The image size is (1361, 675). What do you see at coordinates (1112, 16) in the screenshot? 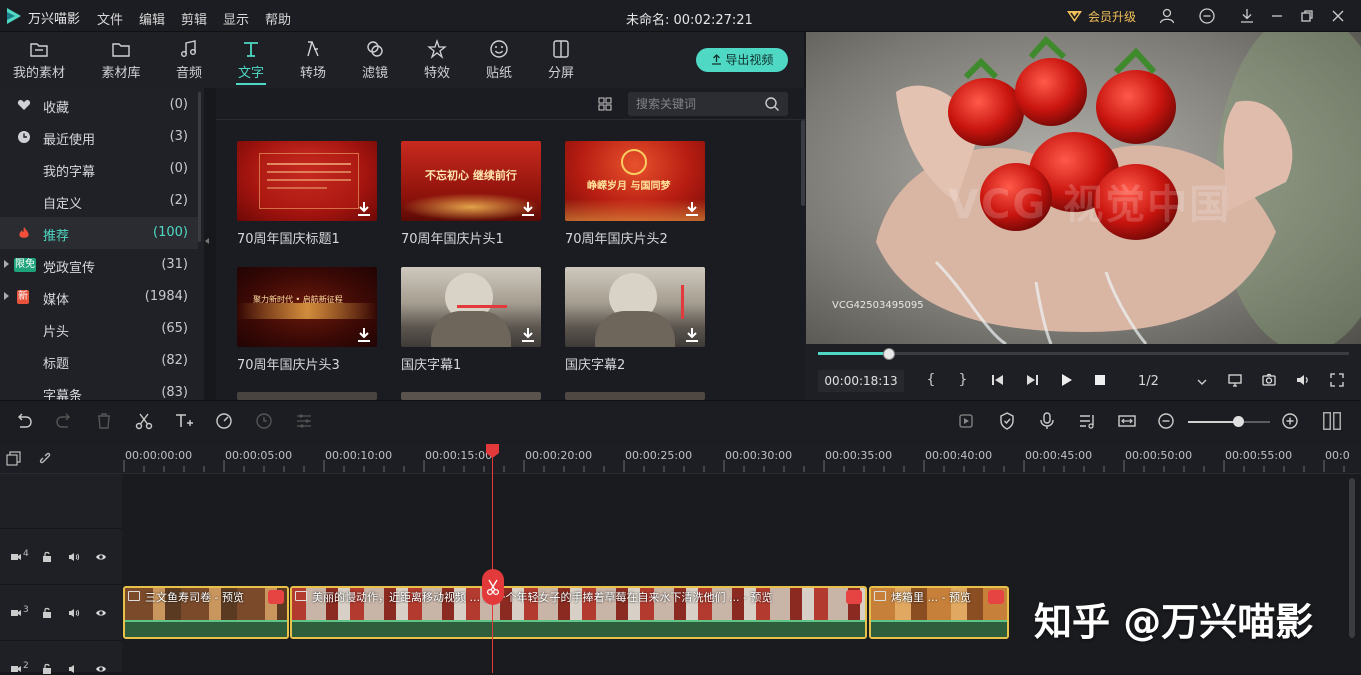
I see `vip-upgrade-button: 会员升级` at bounding box center [1112, 16].